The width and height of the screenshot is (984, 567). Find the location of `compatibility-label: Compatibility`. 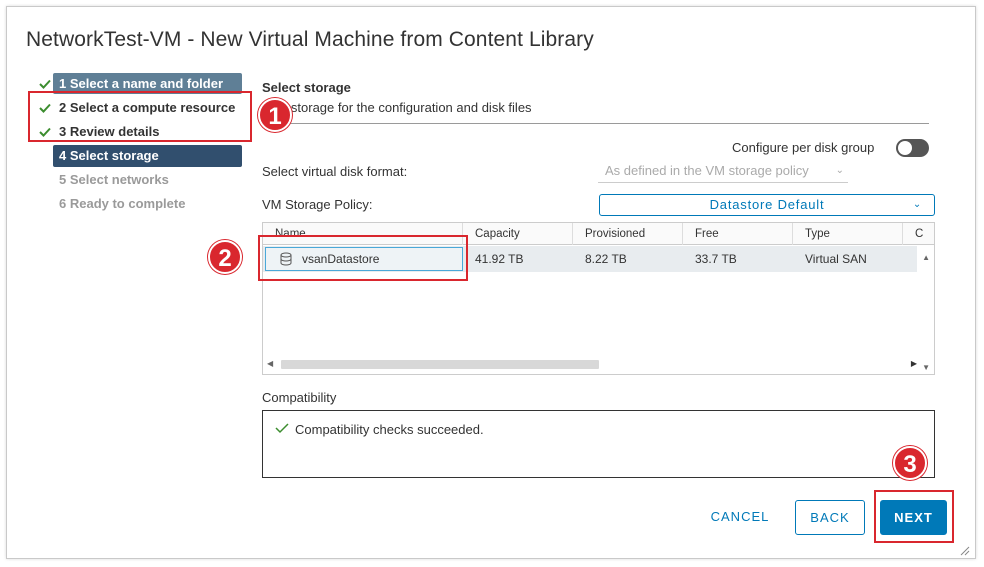

compatibility-label: Compatibility is located at coordinates (299, 397).